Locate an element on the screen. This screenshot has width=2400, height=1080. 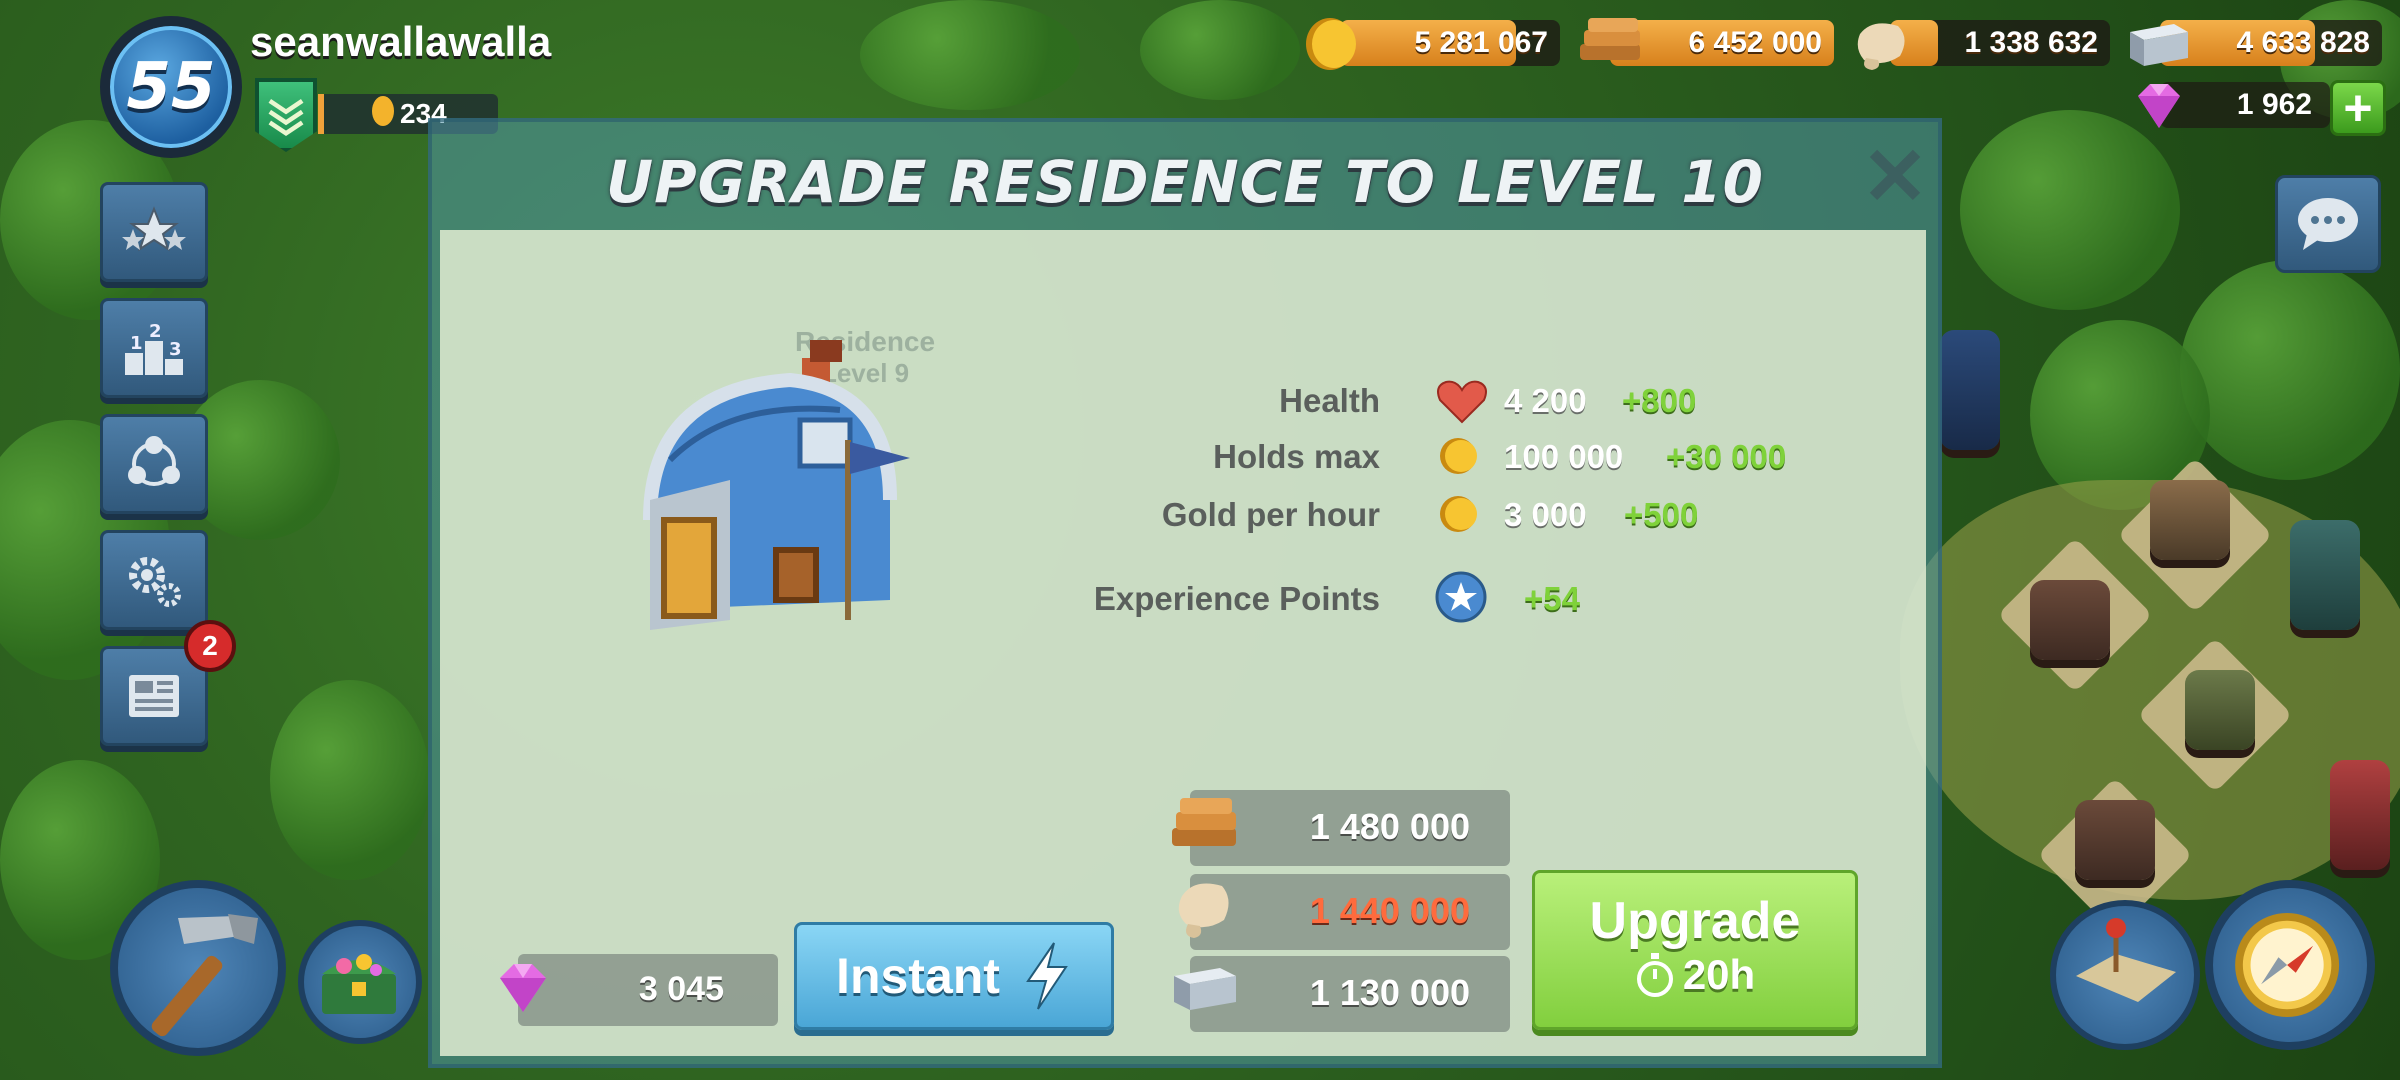
svg-text: 1 is located at coordinates (136, 343).